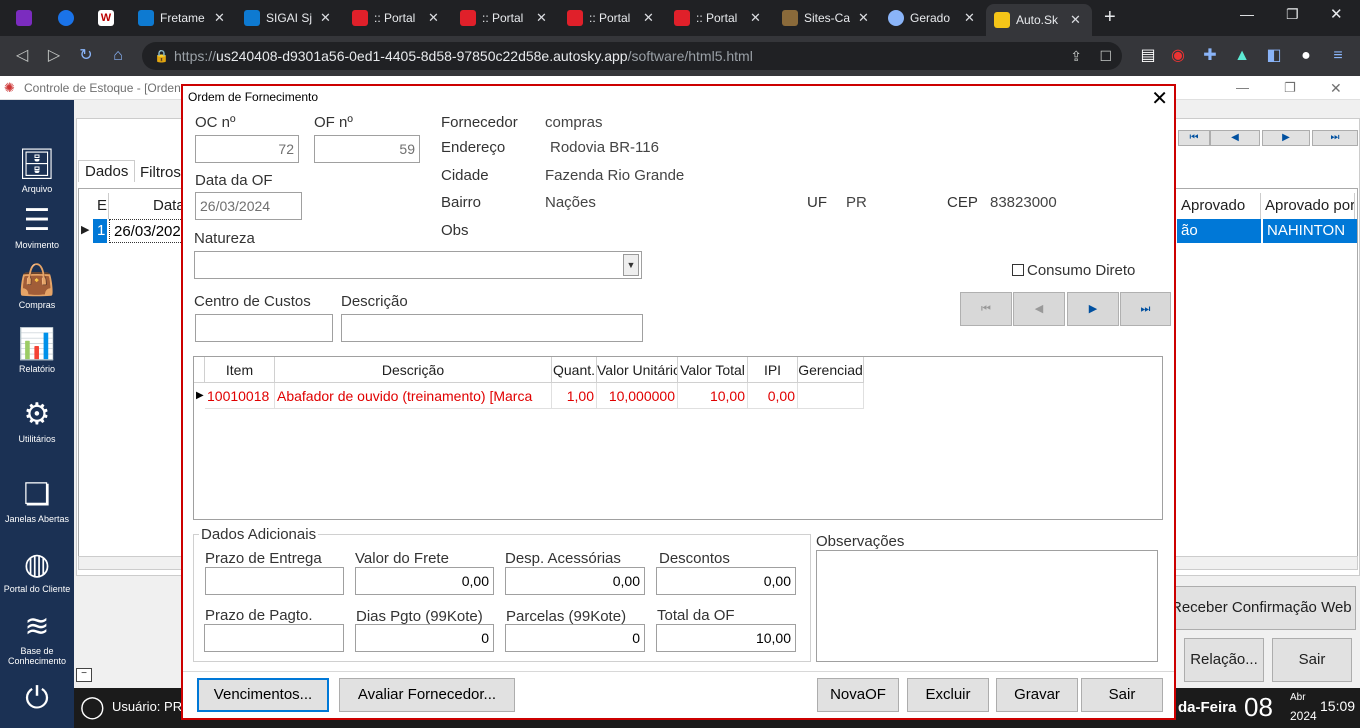 Image resolution: width=1360 pixels, height=728 pixels. Describe the element at coordinates (1018, 270) in the screenshot. I see `consumo-direto-checkbox` at that location.